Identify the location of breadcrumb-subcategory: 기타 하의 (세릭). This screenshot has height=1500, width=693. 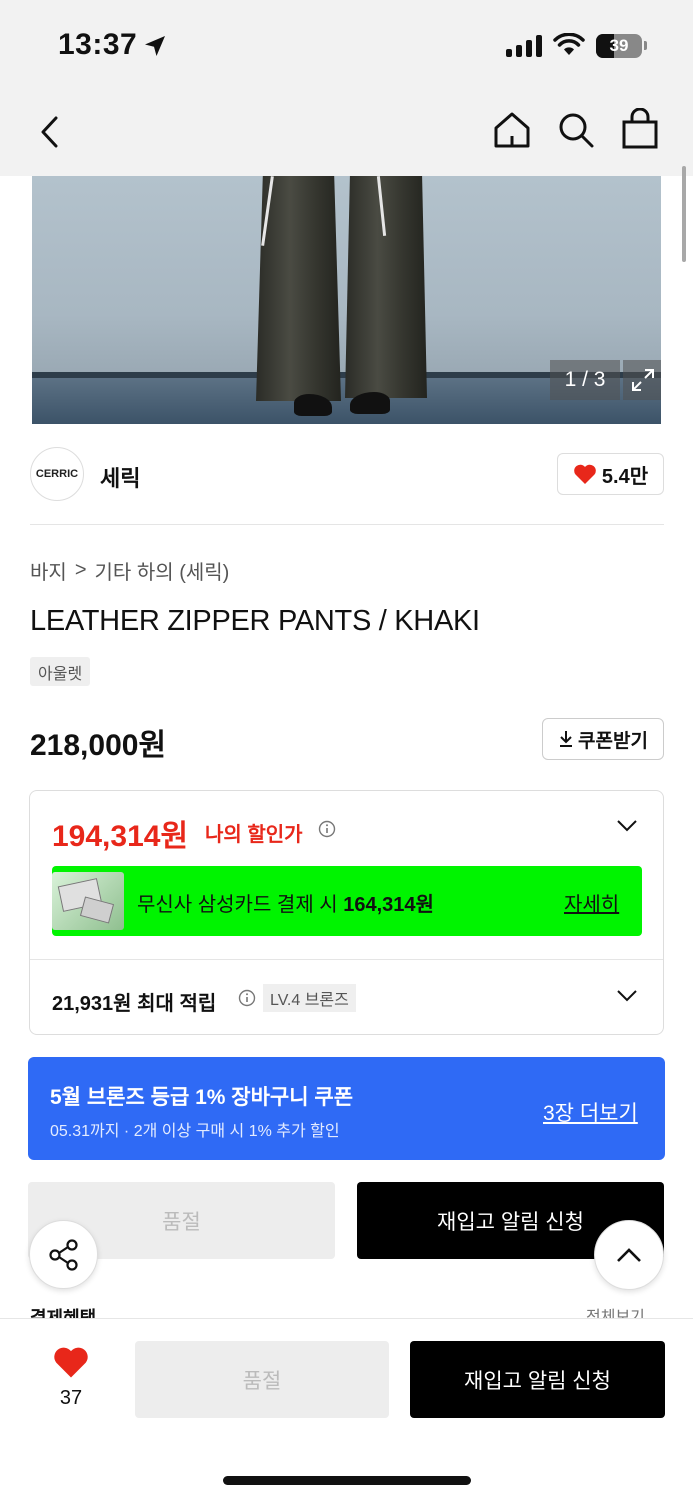
(162, 570).